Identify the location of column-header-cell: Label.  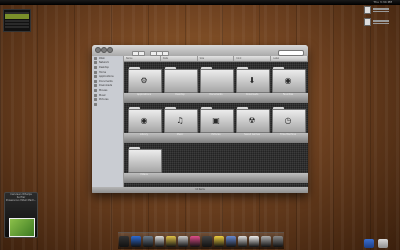
(289, 58).